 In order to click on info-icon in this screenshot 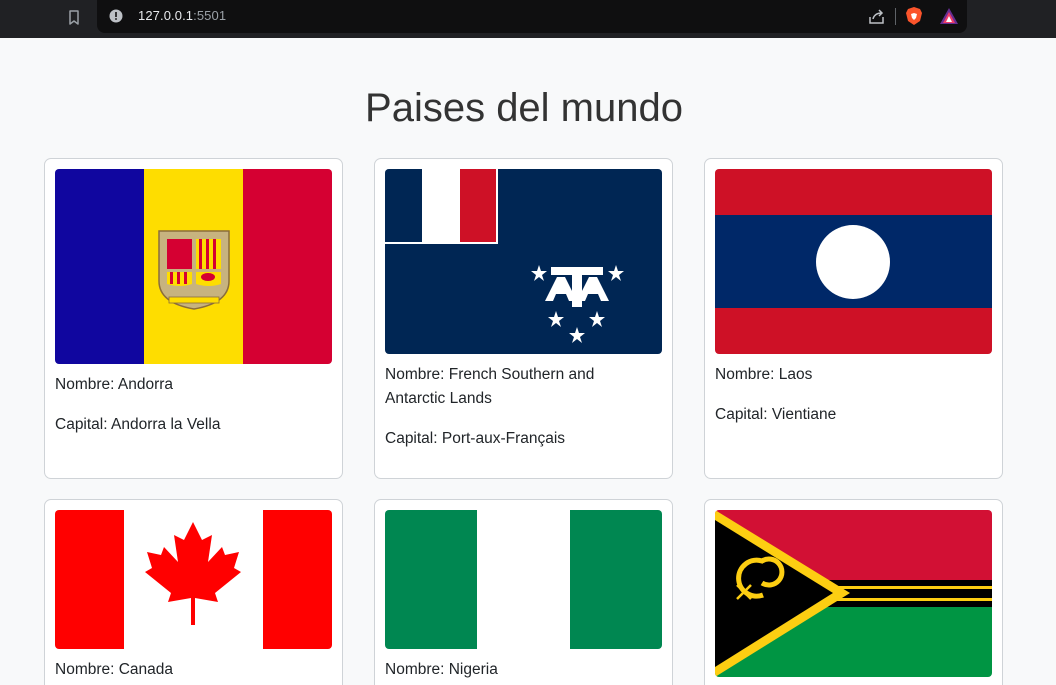, I will do `click(116, 16)`.